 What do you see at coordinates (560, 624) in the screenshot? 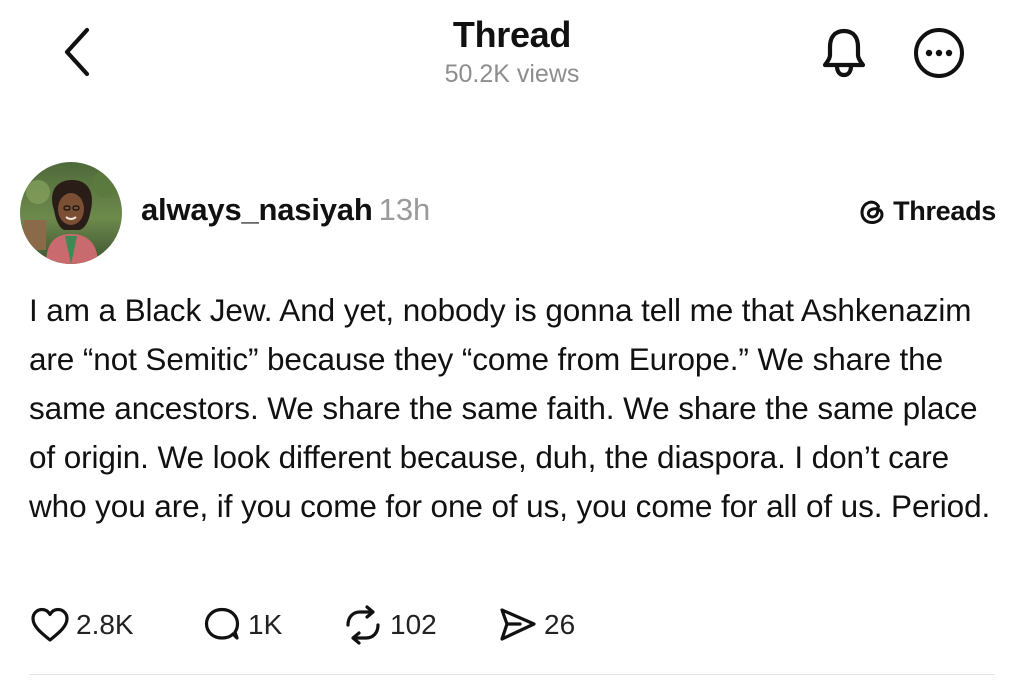
I see `share-count: 26` at bounding box center [560, 624].